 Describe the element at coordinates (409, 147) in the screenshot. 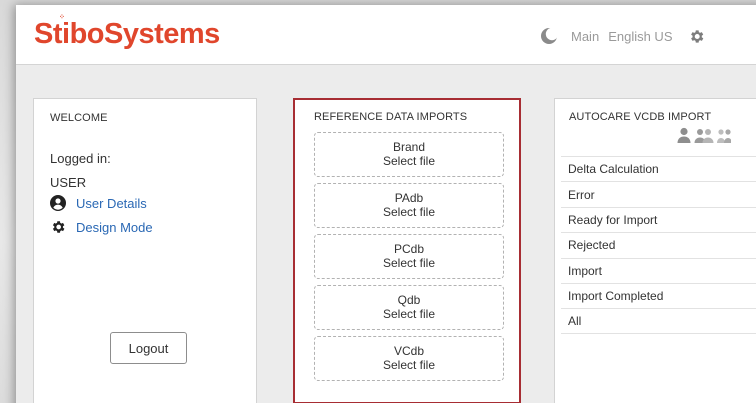

I see `import-name: Brand` at that location.